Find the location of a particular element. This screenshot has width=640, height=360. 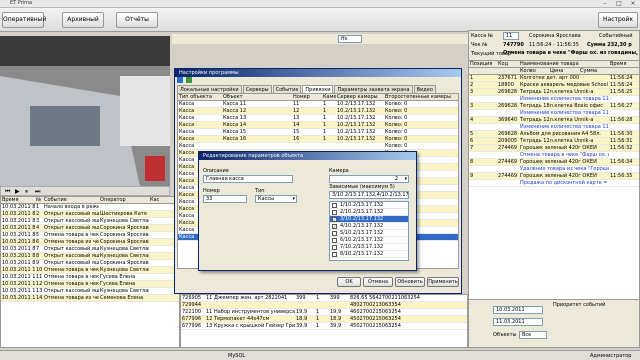

table-row: 7 274469 Горошек зеленый 420г ОКЕЙ 11:56:32 is located at coordinates (554, 148).